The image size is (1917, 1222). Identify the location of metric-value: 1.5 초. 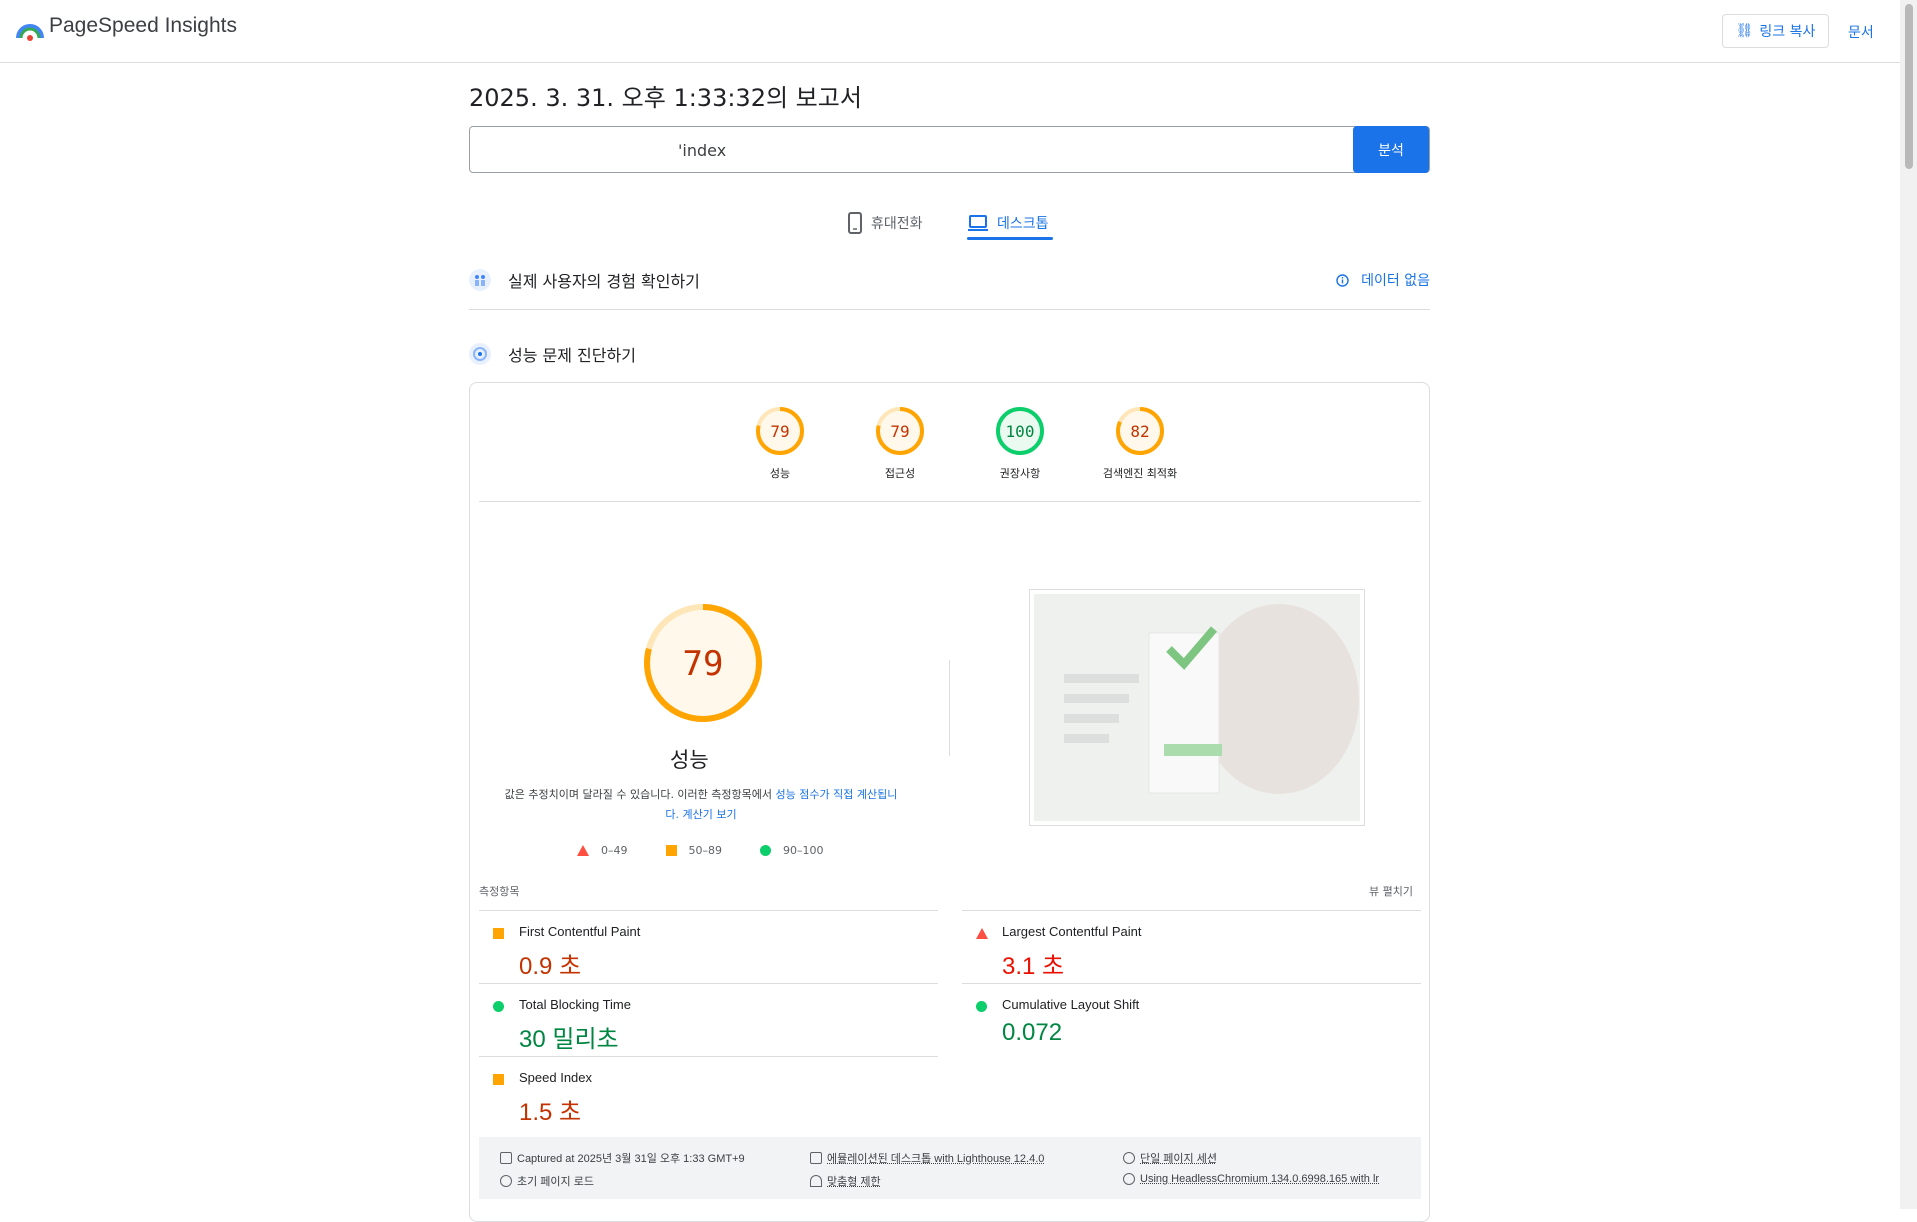
(550, 1112).